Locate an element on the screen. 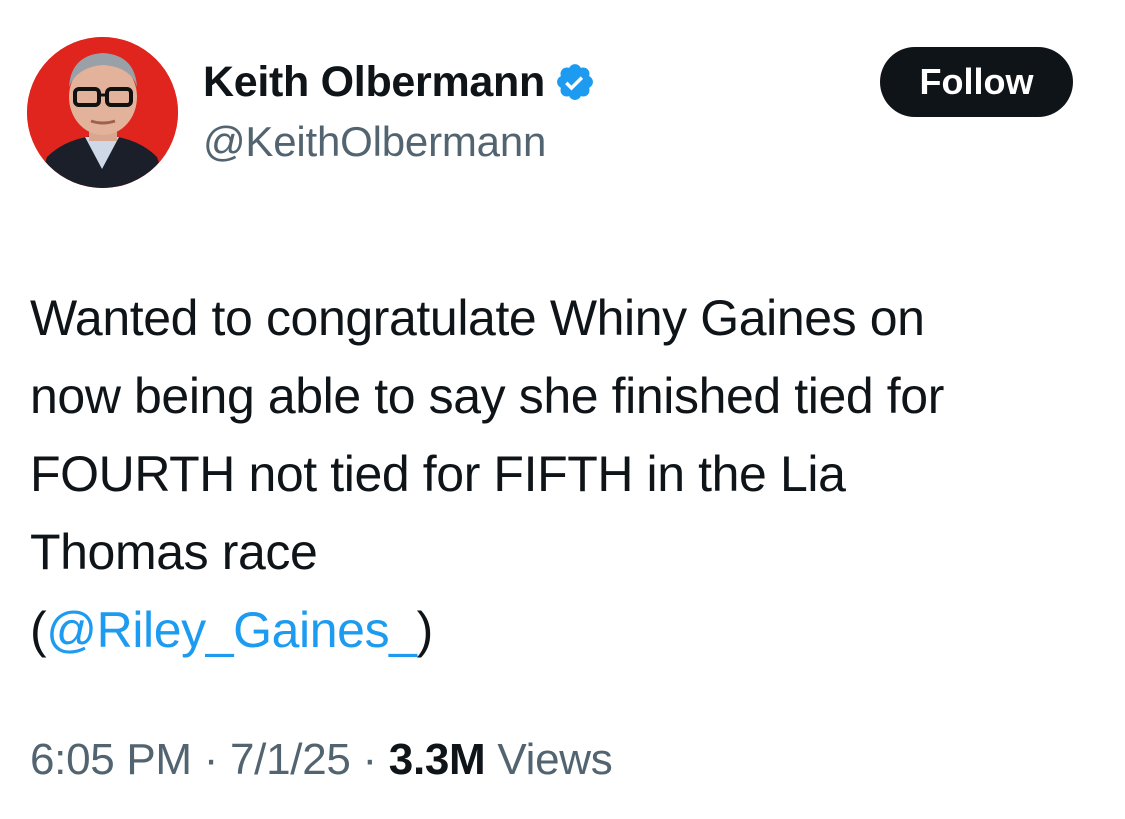  follow-button: Follow is located at coordinates (976, 82).